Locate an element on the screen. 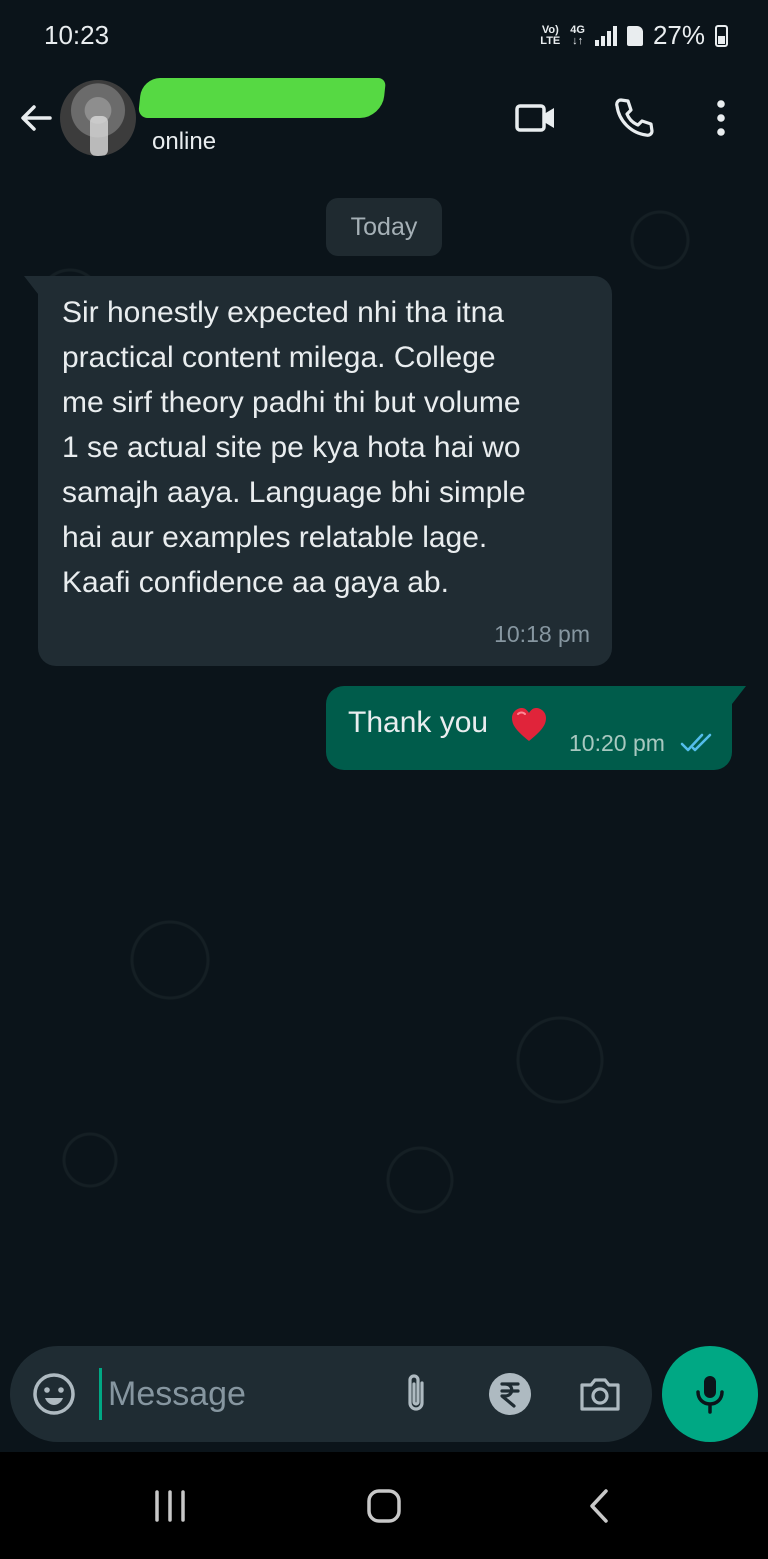  contact-avatar is located at coordinates (98, 118).